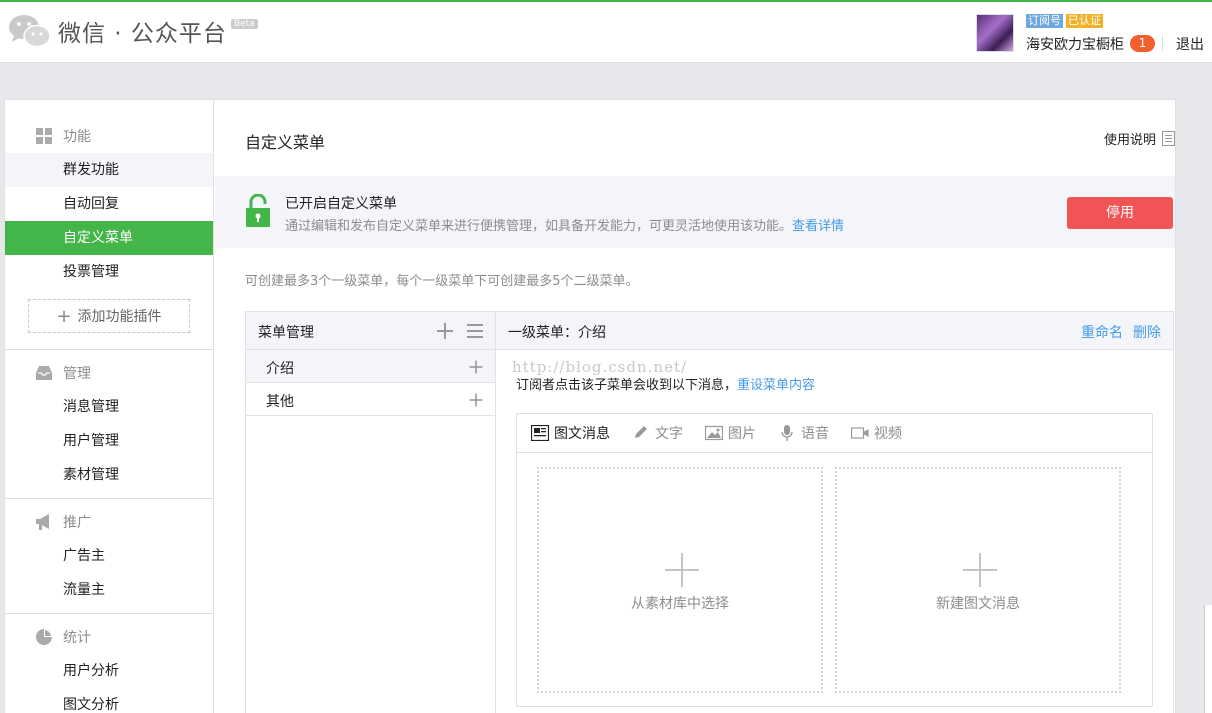 Image resolution: width=1212 pixels, height=713 pixels. I want to click on tab-label: 语音, so click(815, 434).